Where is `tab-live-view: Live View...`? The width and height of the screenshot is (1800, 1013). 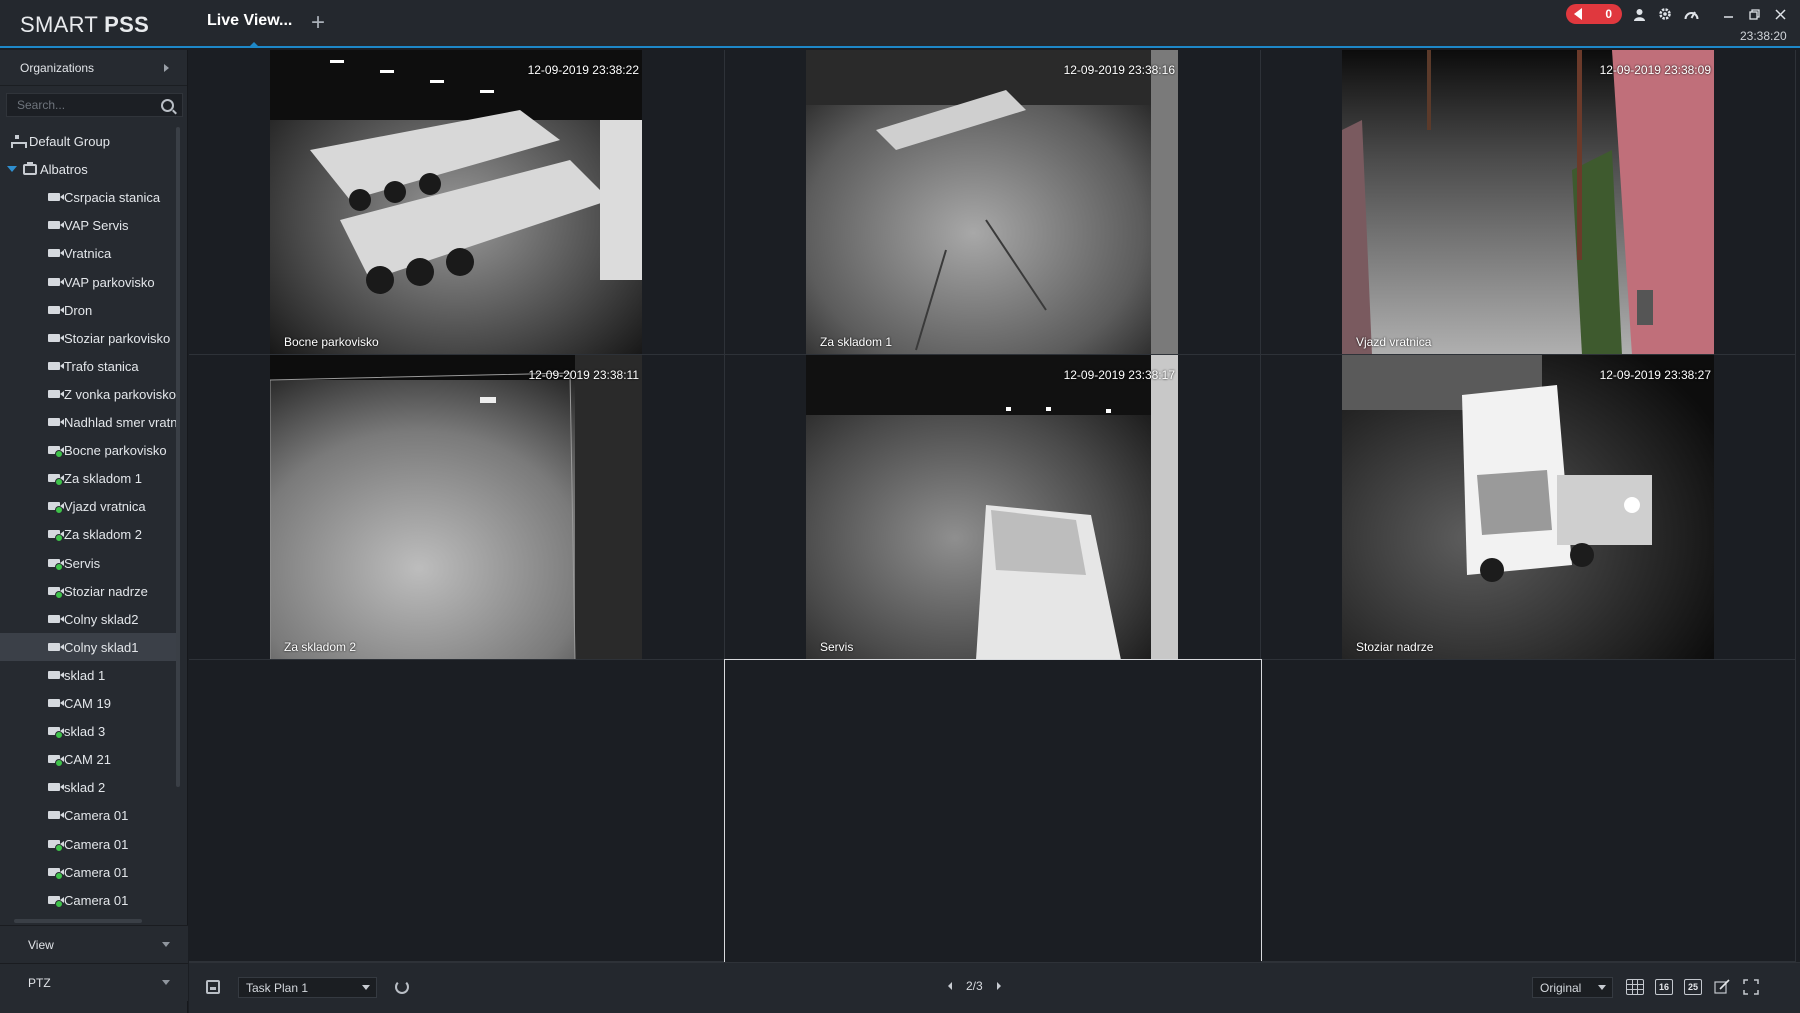
tab-live-view: Live View... is located at coordinates (249, 21).